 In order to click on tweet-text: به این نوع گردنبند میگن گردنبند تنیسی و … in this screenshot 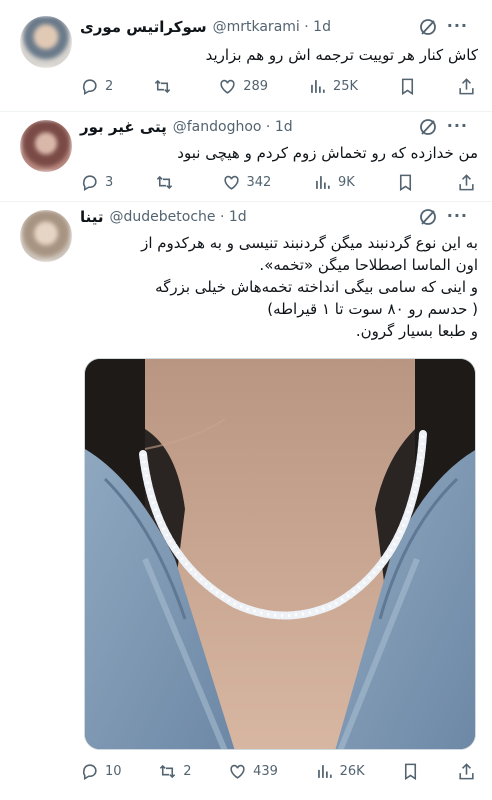, I will do `click(279, 287)`.